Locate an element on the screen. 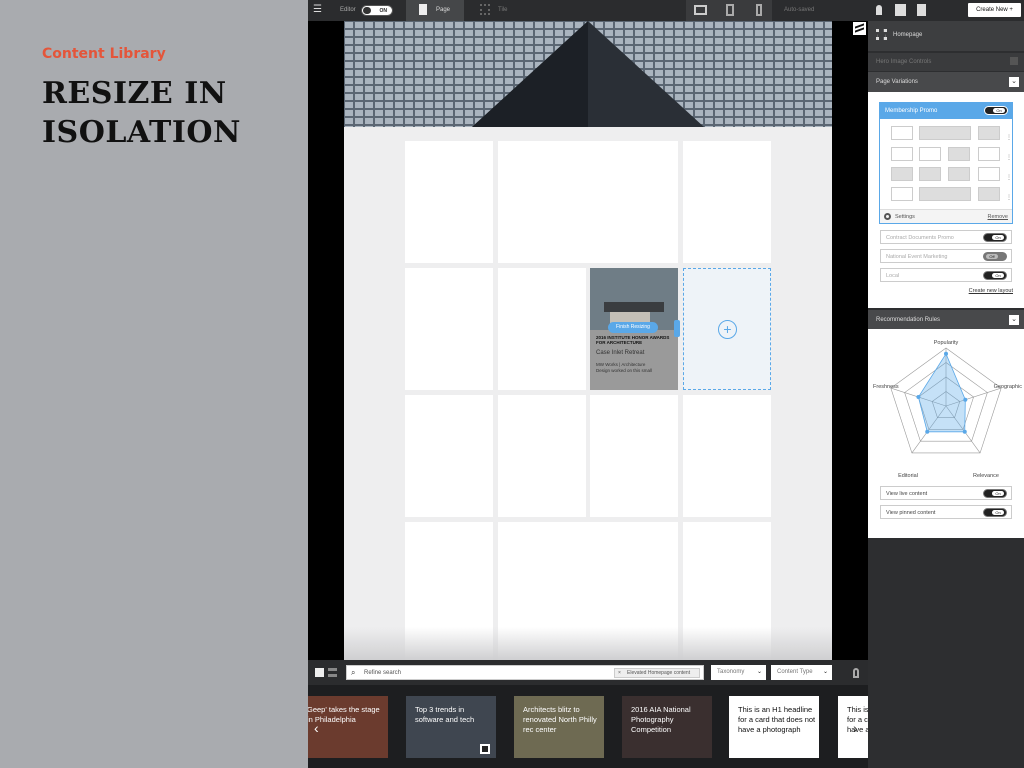  view-live-row: View live content On is located at coordinates (946, 493).